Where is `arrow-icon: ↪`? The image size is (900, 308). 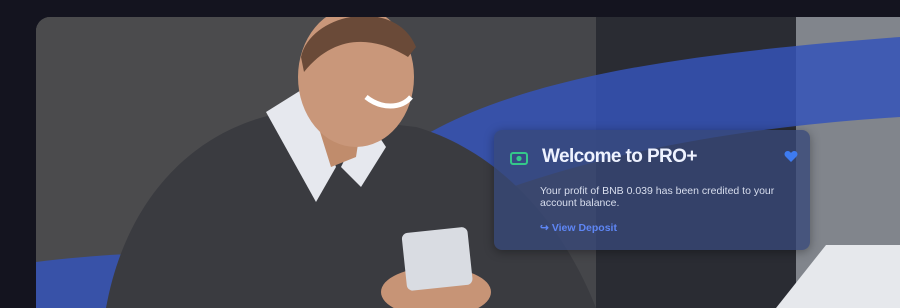 arrow-icon: ↪ is located at coordinates (544, 228).